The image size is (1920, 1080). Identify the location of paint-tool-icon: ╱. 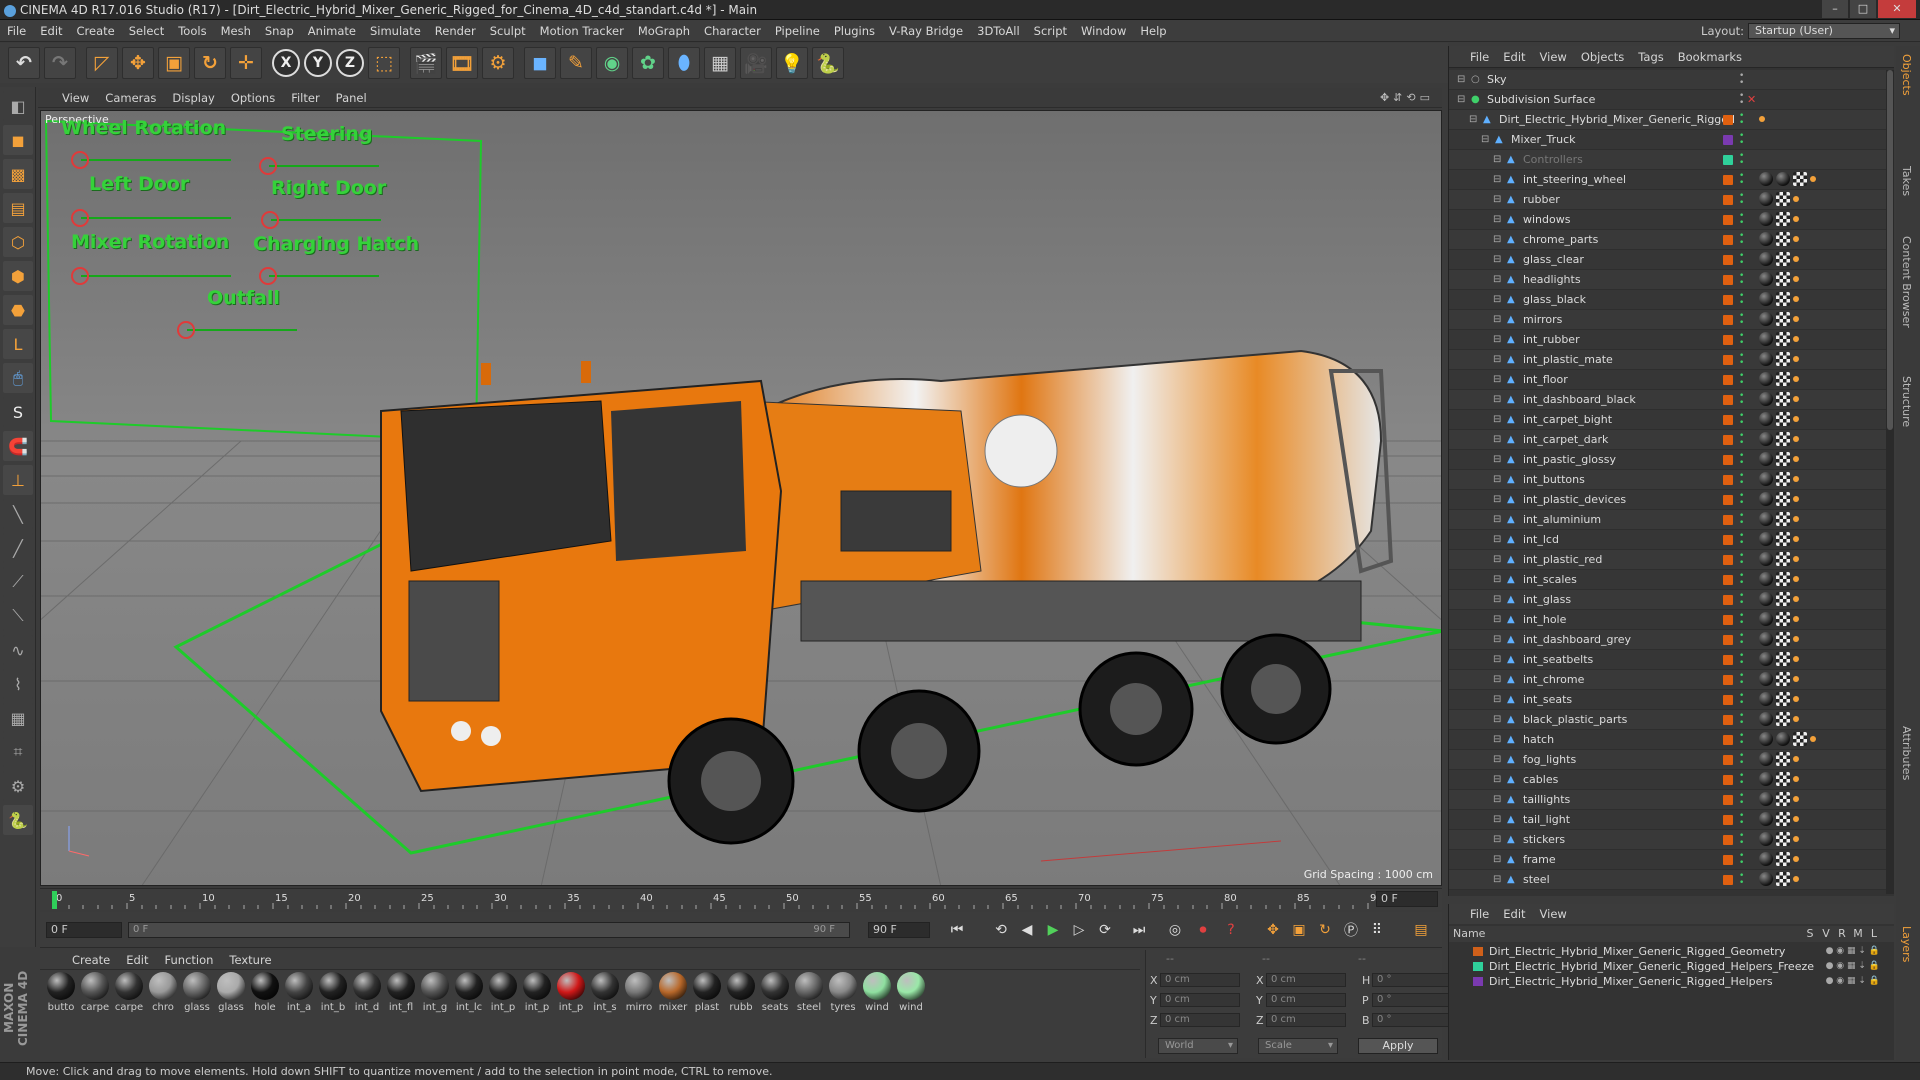
(18, 548).